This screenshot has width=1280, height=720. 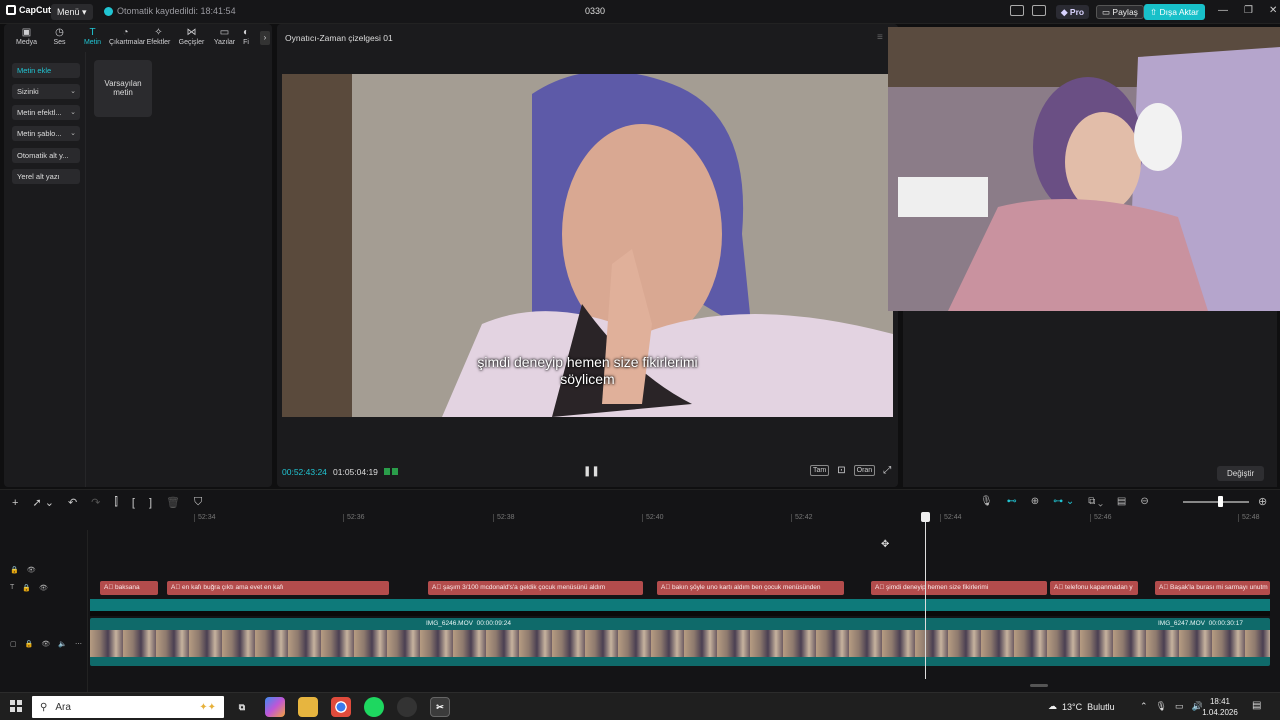 I want to click on tab-effects: ✧ Efektler, so click(x=158, y=38).